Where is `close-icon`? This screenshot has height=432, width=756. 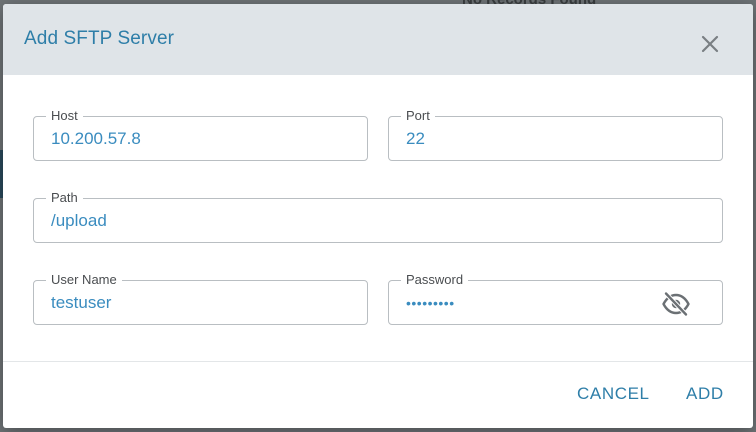 close-icon is located at coordinates (710, 44).